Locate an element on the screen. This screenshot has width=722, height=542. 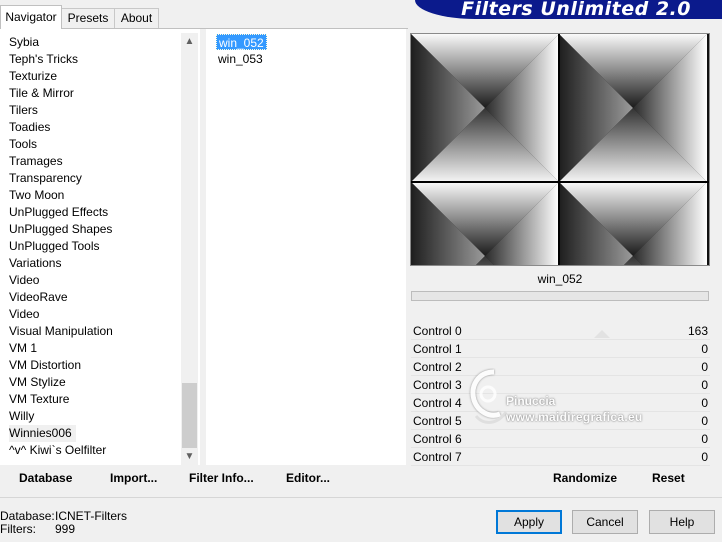
right-button-bar: Randomize Reset is located at coordinates (560, 479).